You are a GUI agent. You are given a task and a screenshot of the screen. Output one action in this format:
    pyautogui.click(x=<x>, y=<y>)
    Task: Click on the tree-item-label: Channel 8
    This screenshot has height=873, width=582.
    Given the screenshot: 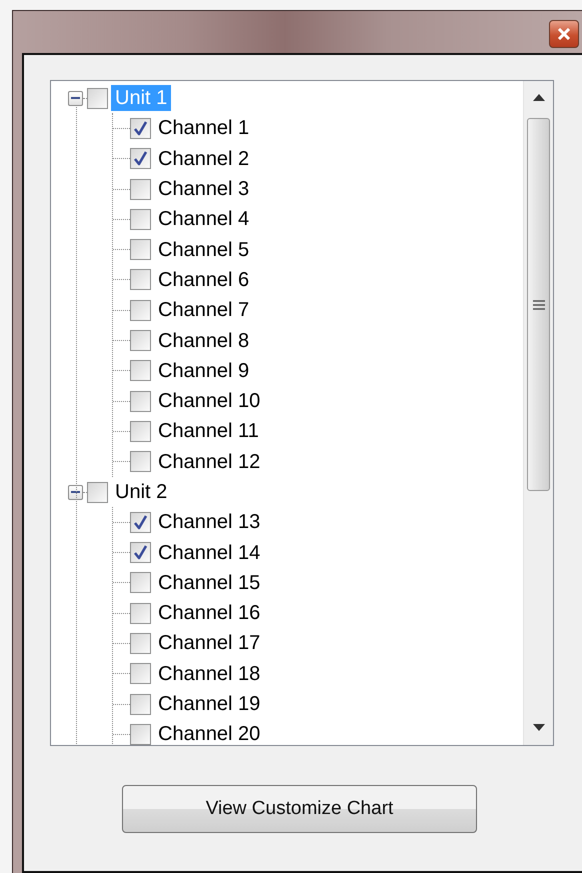 What is the action you would take?
    pyautogui.click(x=204, y=341)
    